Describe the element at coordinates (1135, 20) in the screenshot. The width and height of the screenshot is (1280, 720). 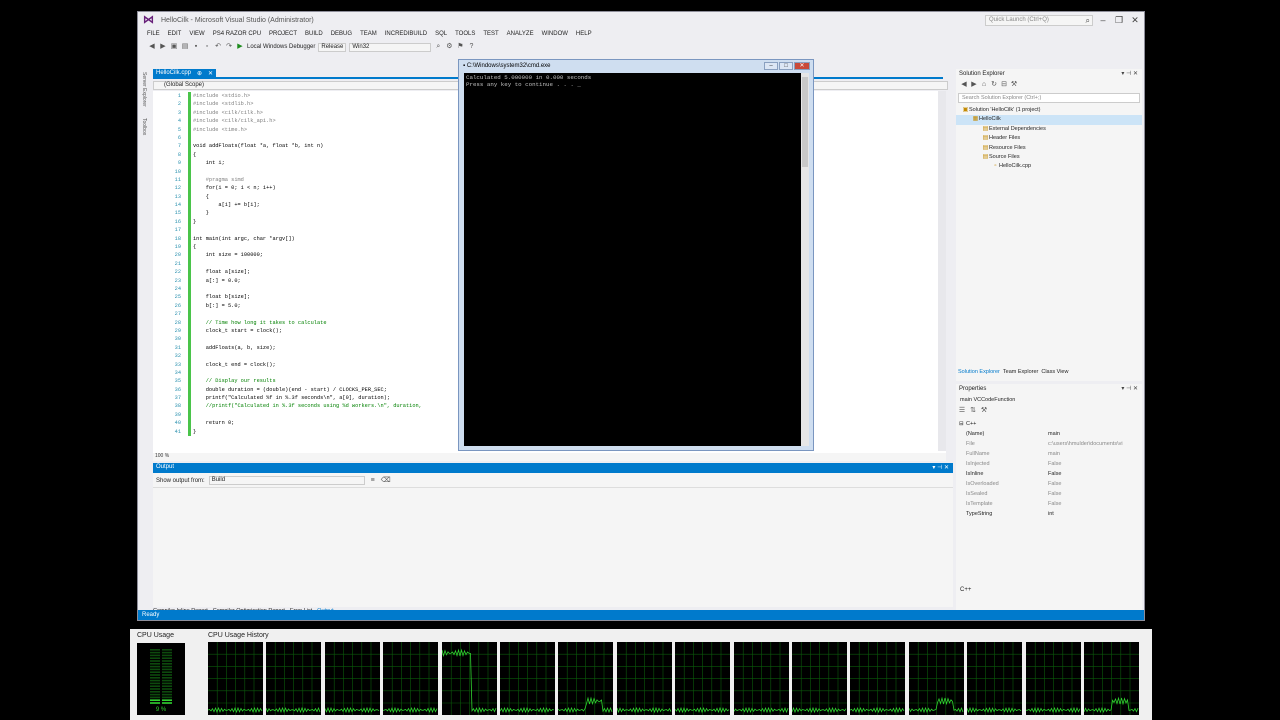
I see `close-button: ✕` at that location.